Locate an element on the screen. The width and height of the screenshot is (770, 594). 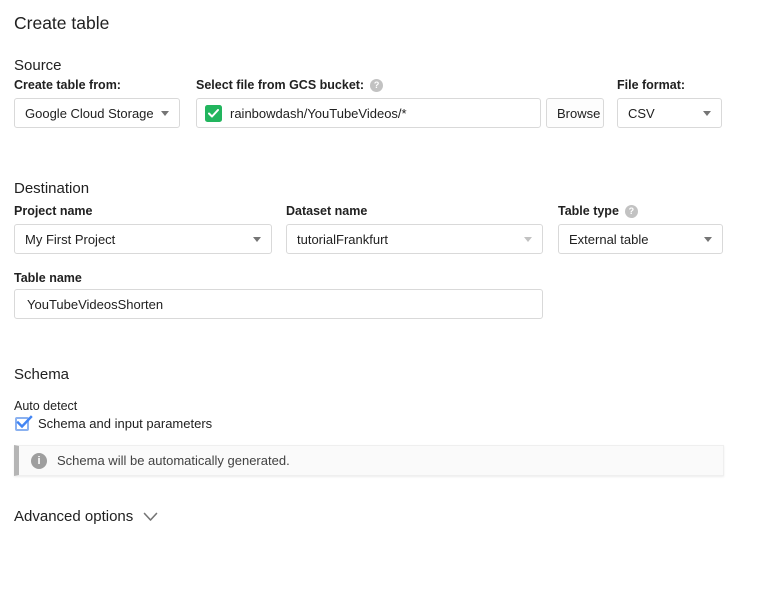
auto-detect-checkbox is located at coordinates (24, 422).